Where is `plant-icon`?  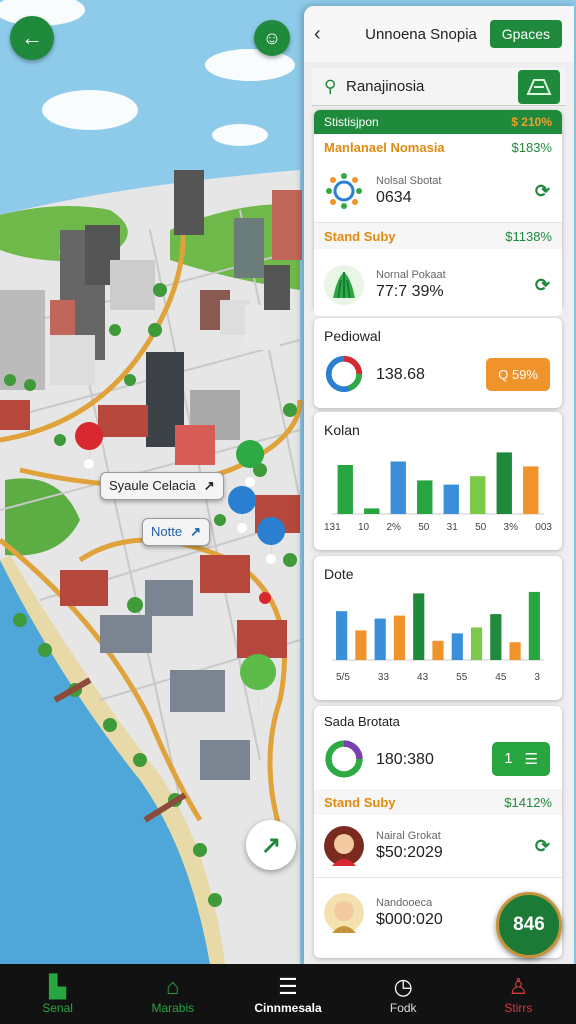 plant-icon is located at coordinates (344, 285).